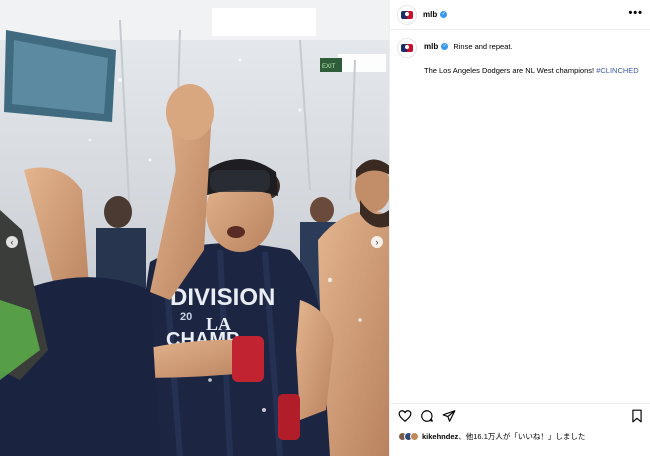 The image size is (650, 456). Describe the element at coordinates (635, 13) in the screenshot. I see `more-options-button: •••` at that location.